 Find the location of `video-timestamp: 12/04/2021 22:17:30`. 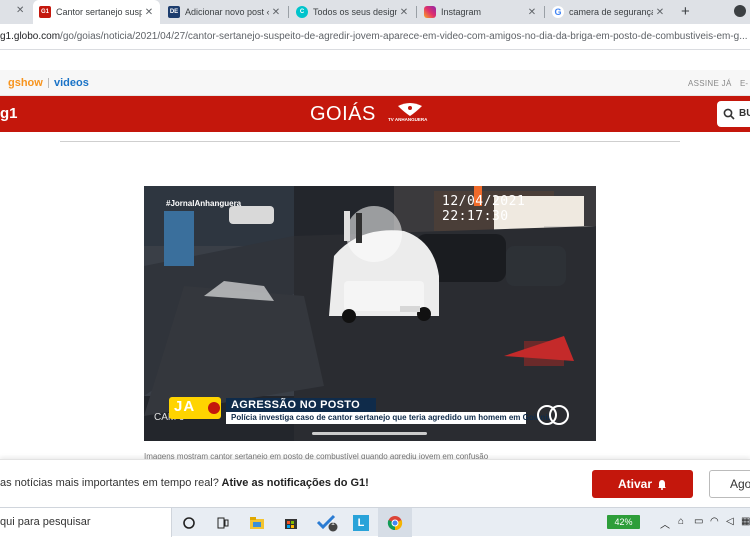

video-timestamp: 12/04/2021 22:17:30 is located at coordinates (484, 209).